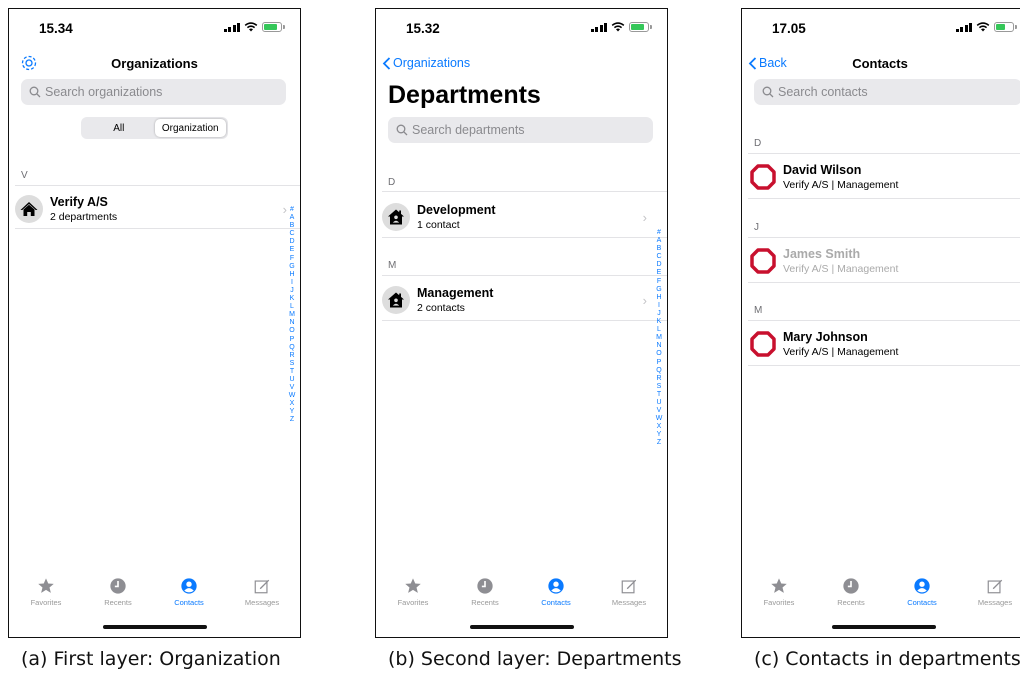 The height and width of the screenshot is (677, 1020). Describe the element at coordinates (190, 128) in the screenshot. I see `segment-organization: Organization` at that location.